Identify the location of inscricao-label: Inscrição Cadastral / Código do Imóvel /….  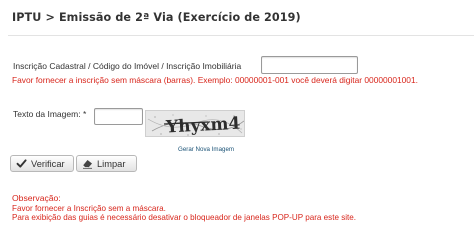
(127, 66).